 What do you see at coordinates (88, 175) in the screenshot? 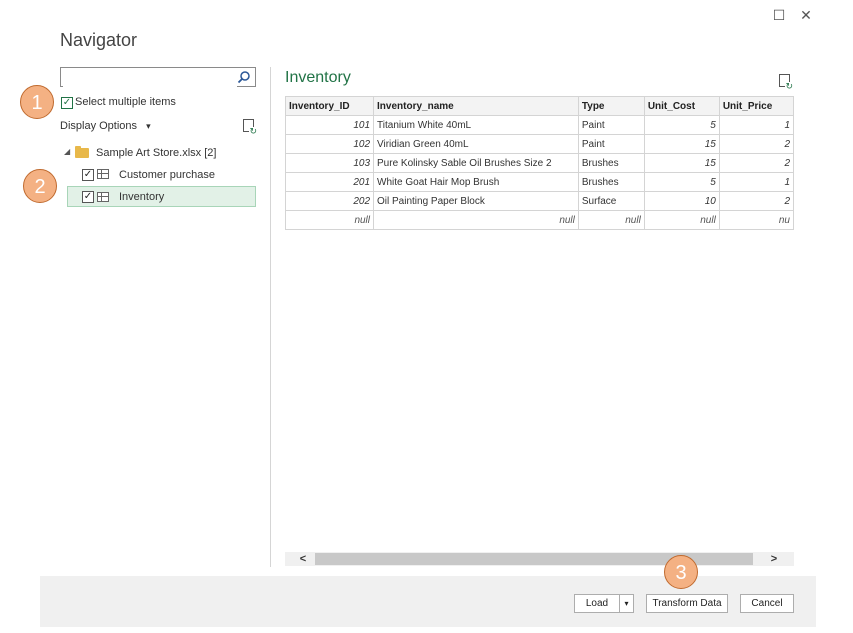
I see `customer-purchase-checkbox: ✓` at bounding box center [88, 175].